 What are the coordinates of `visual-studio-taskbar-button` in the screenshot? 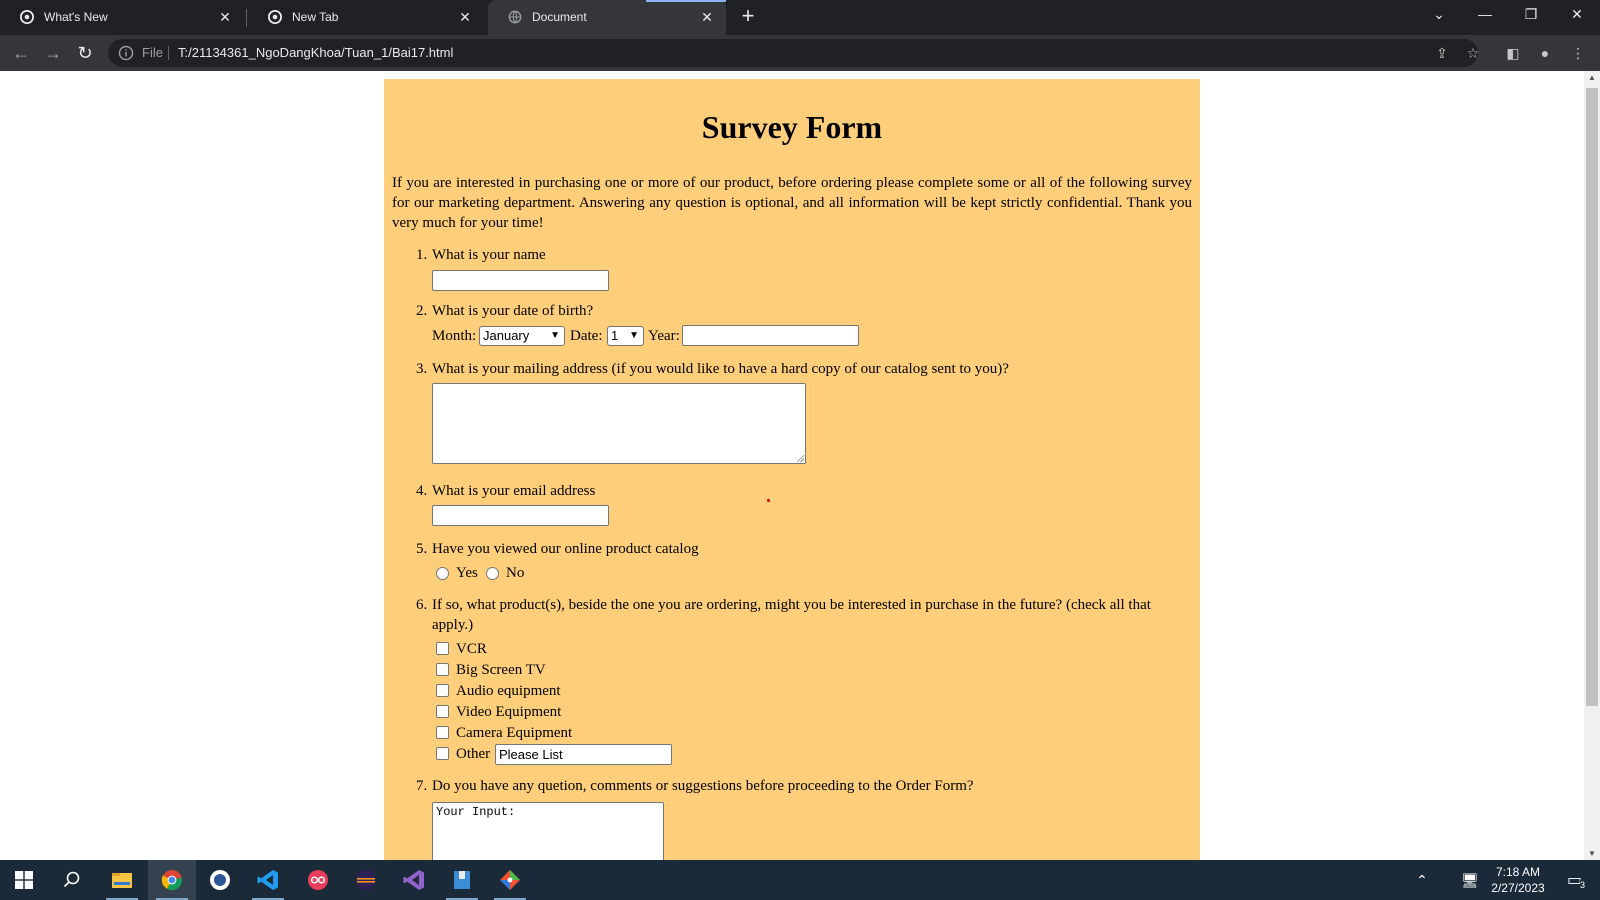 It's located at (414, 880).